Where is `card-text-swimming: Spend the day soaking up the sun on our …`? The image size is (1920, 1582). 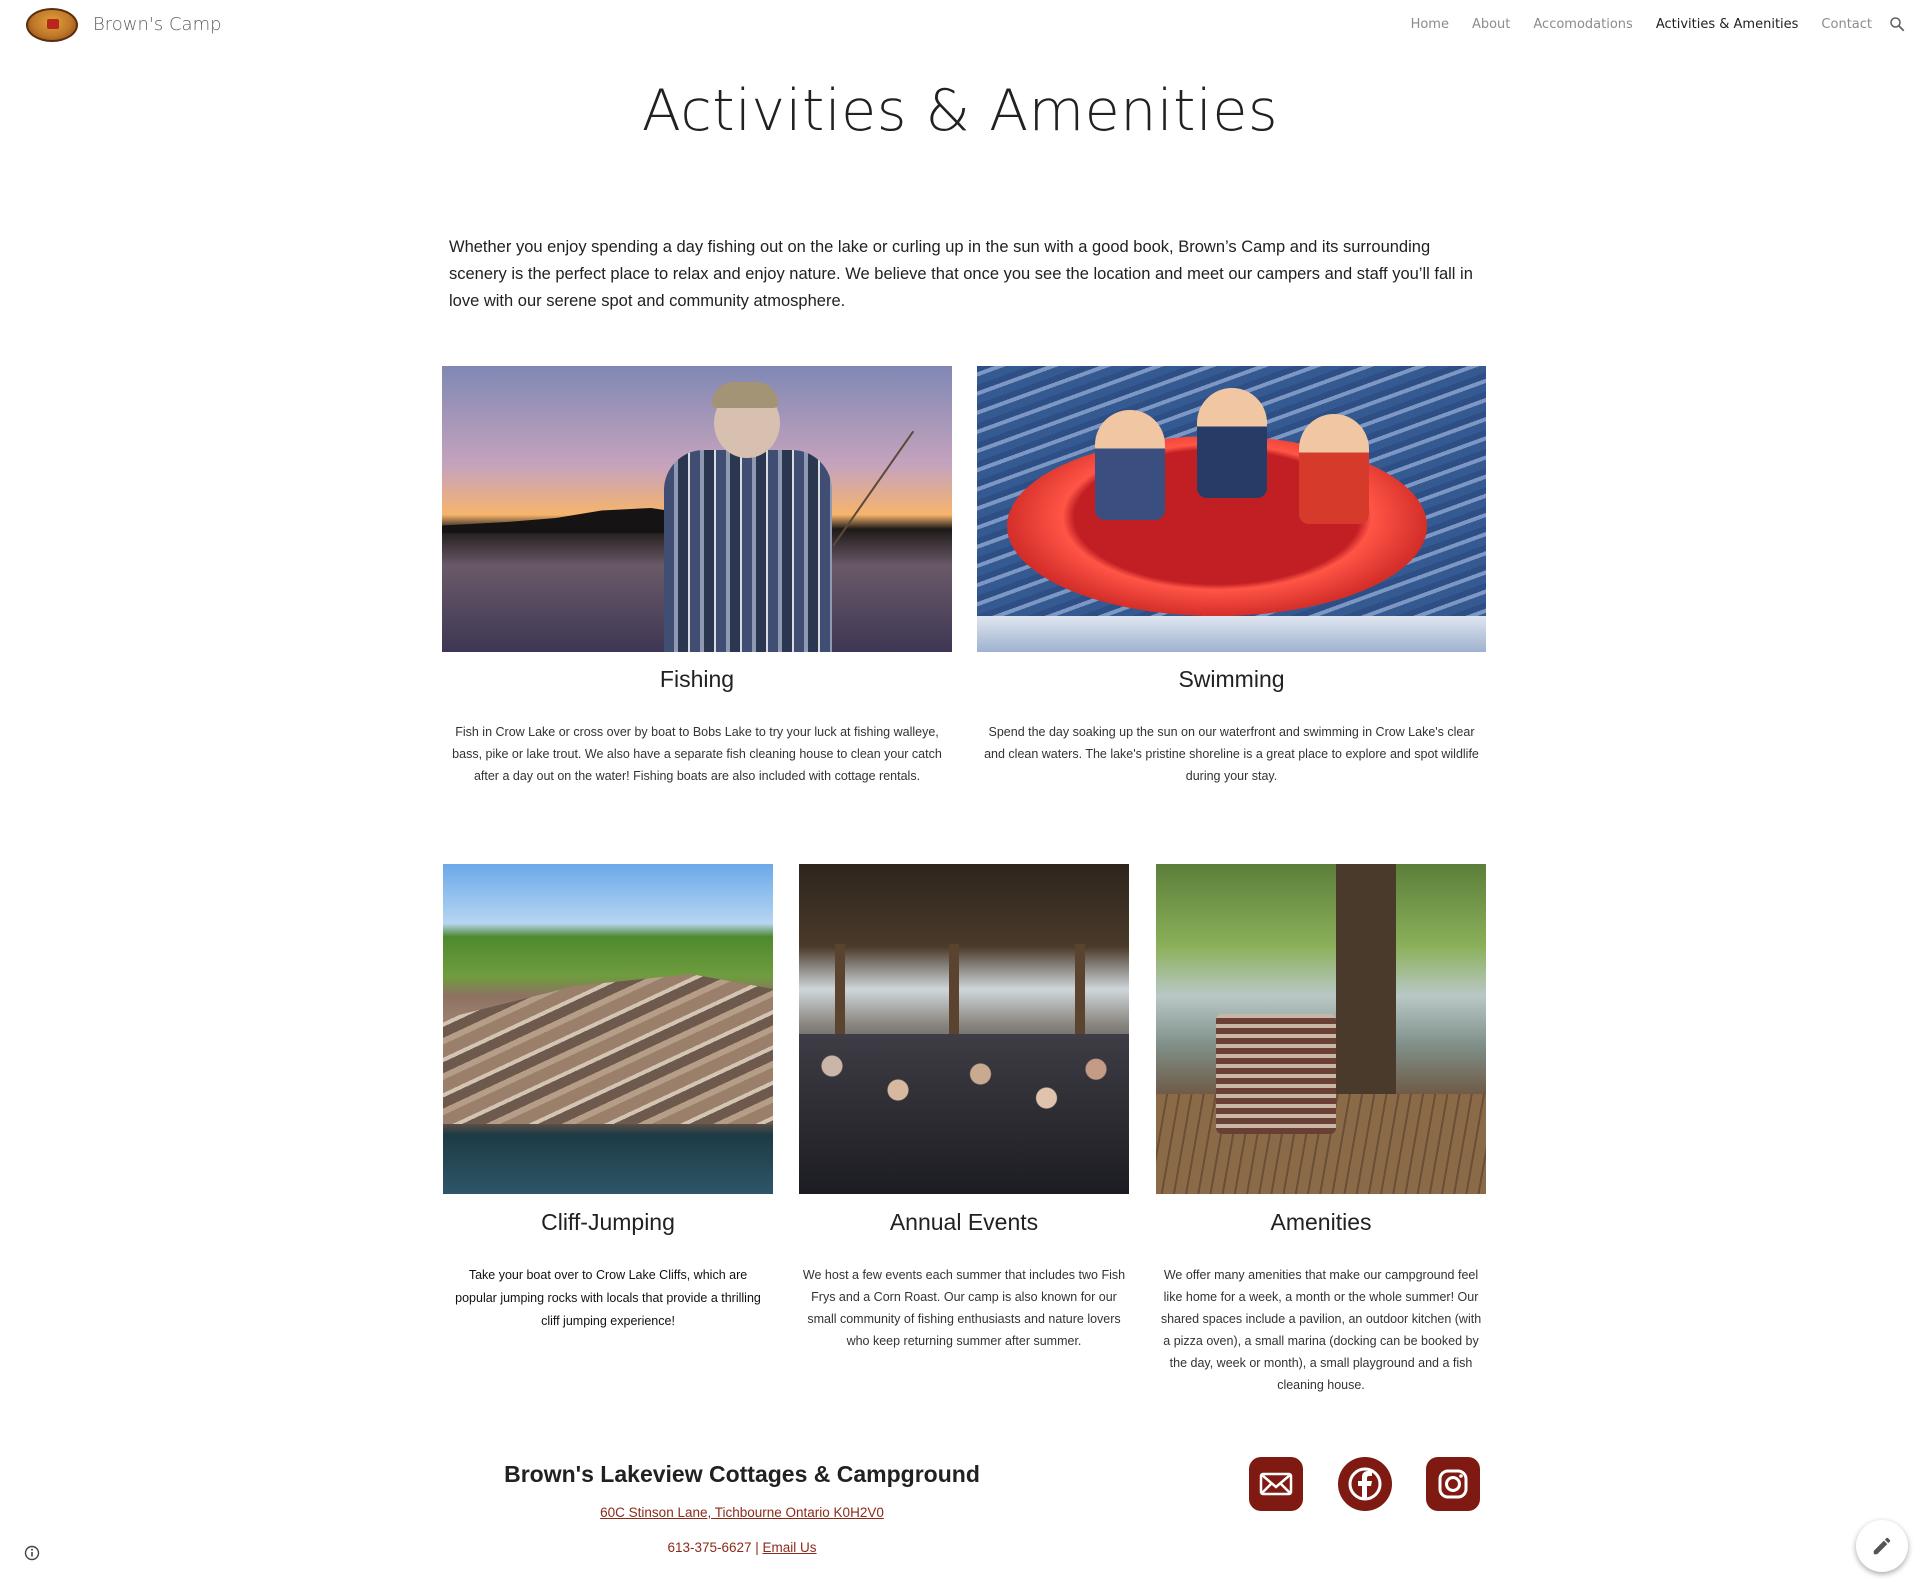
card-text-swimming: Spend the day soaking up the sun on our … is located at coordinates (1231, 754).